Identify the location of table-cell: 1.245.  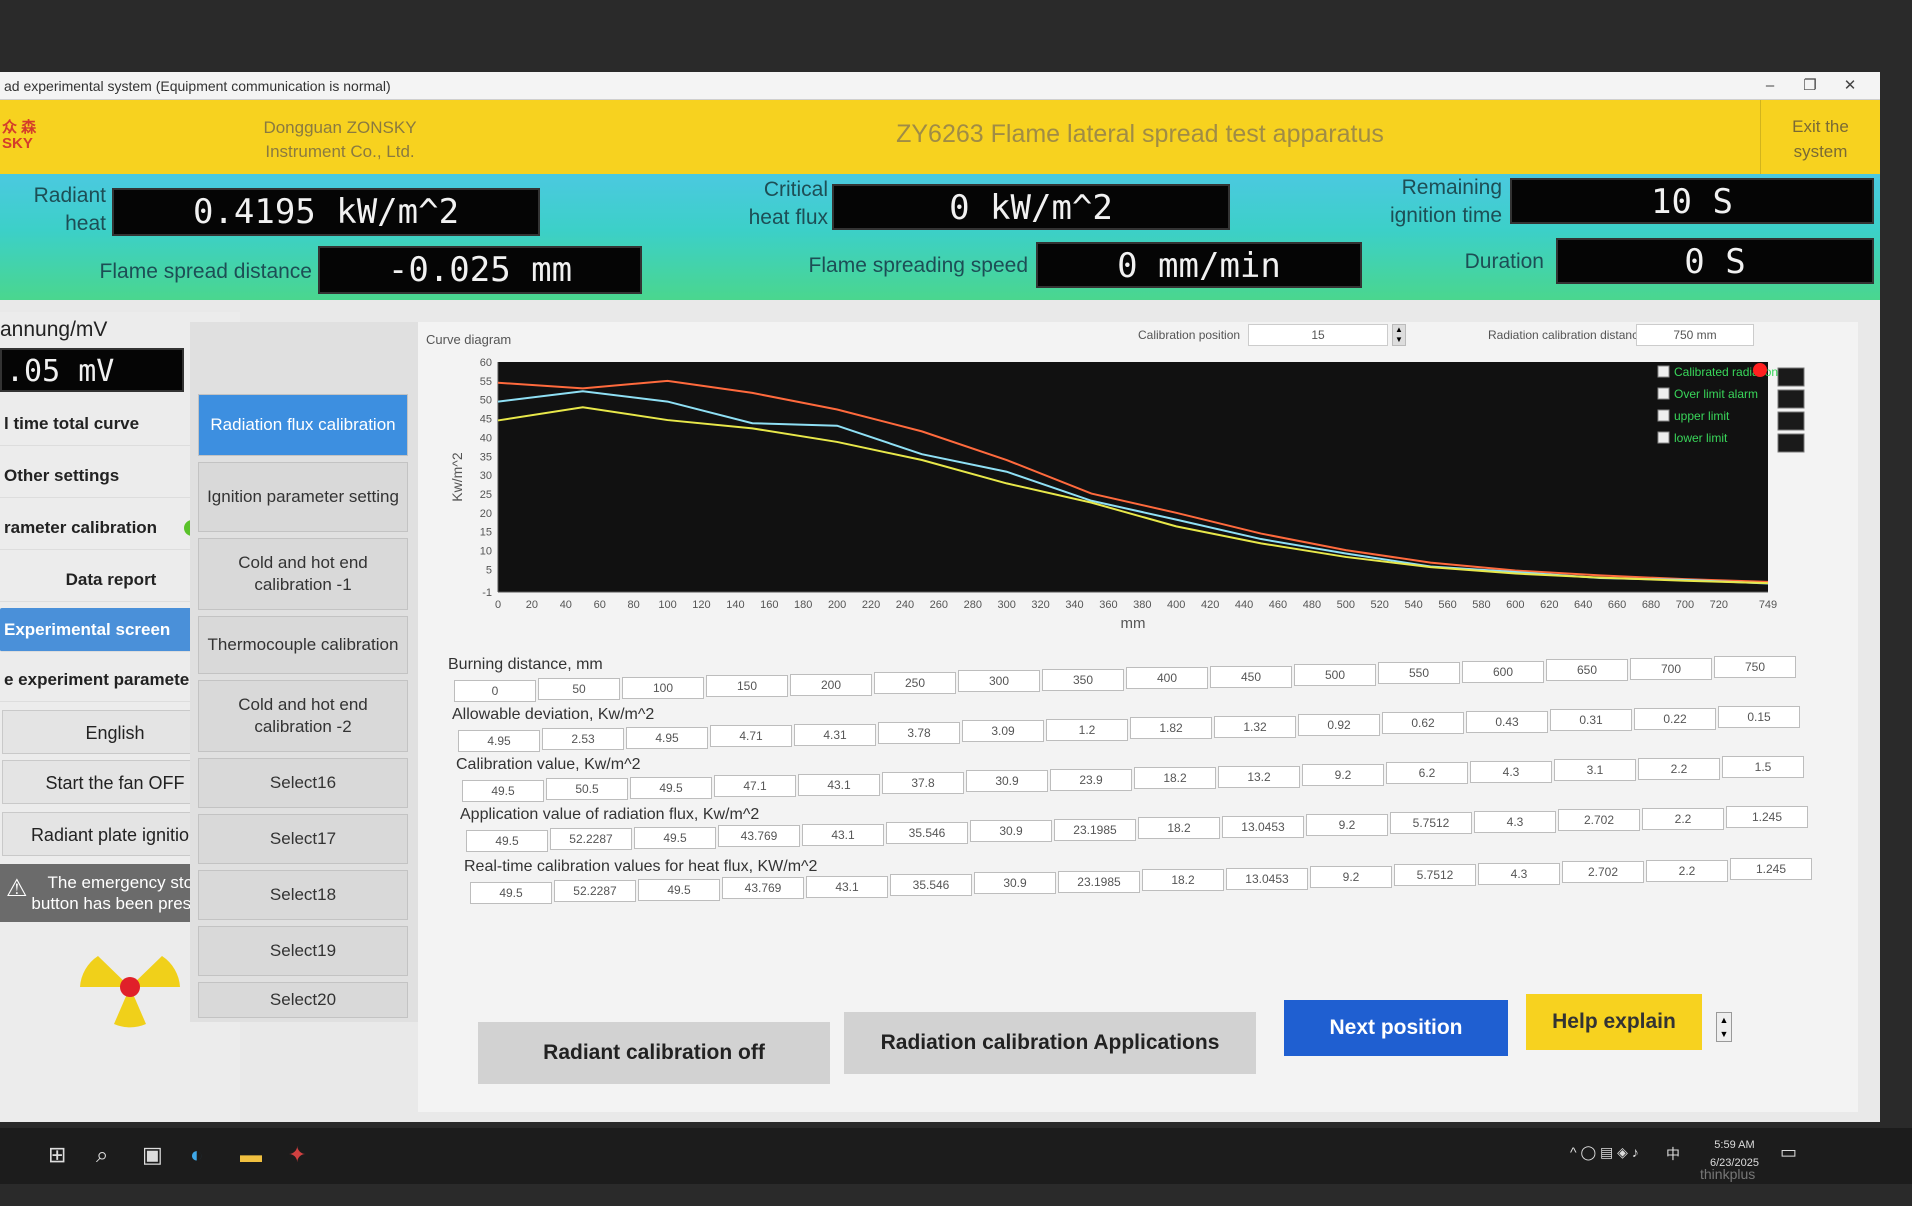
(1771, 869).